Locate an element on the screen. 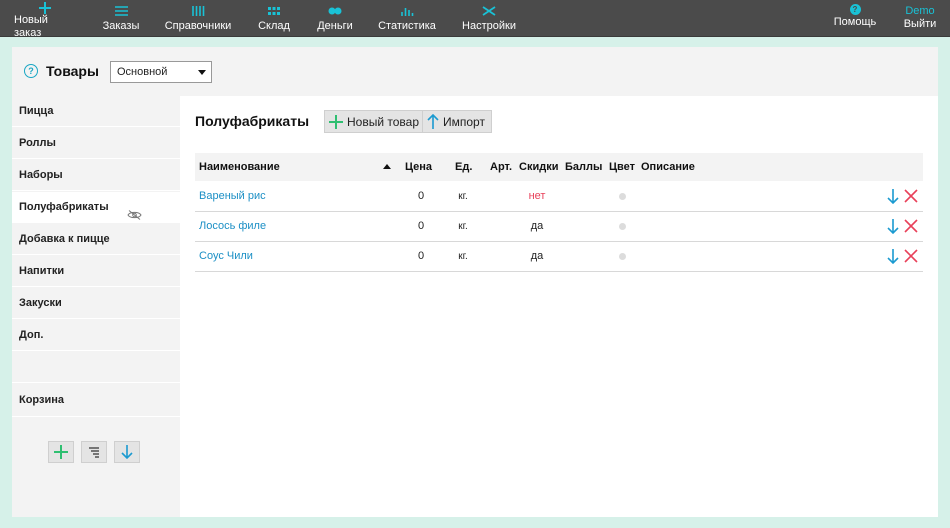 This screenshot has width=950, height=528. menu-lines-icon is located at coordinates (121, 11).